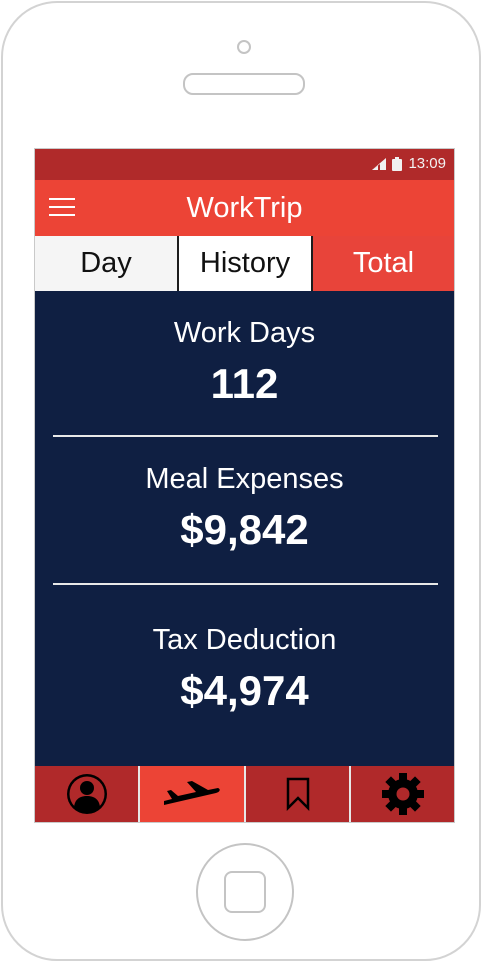 The width and height of the screenshot is (484, 964). I want to click on bookmark-icon, so click(297, 794).